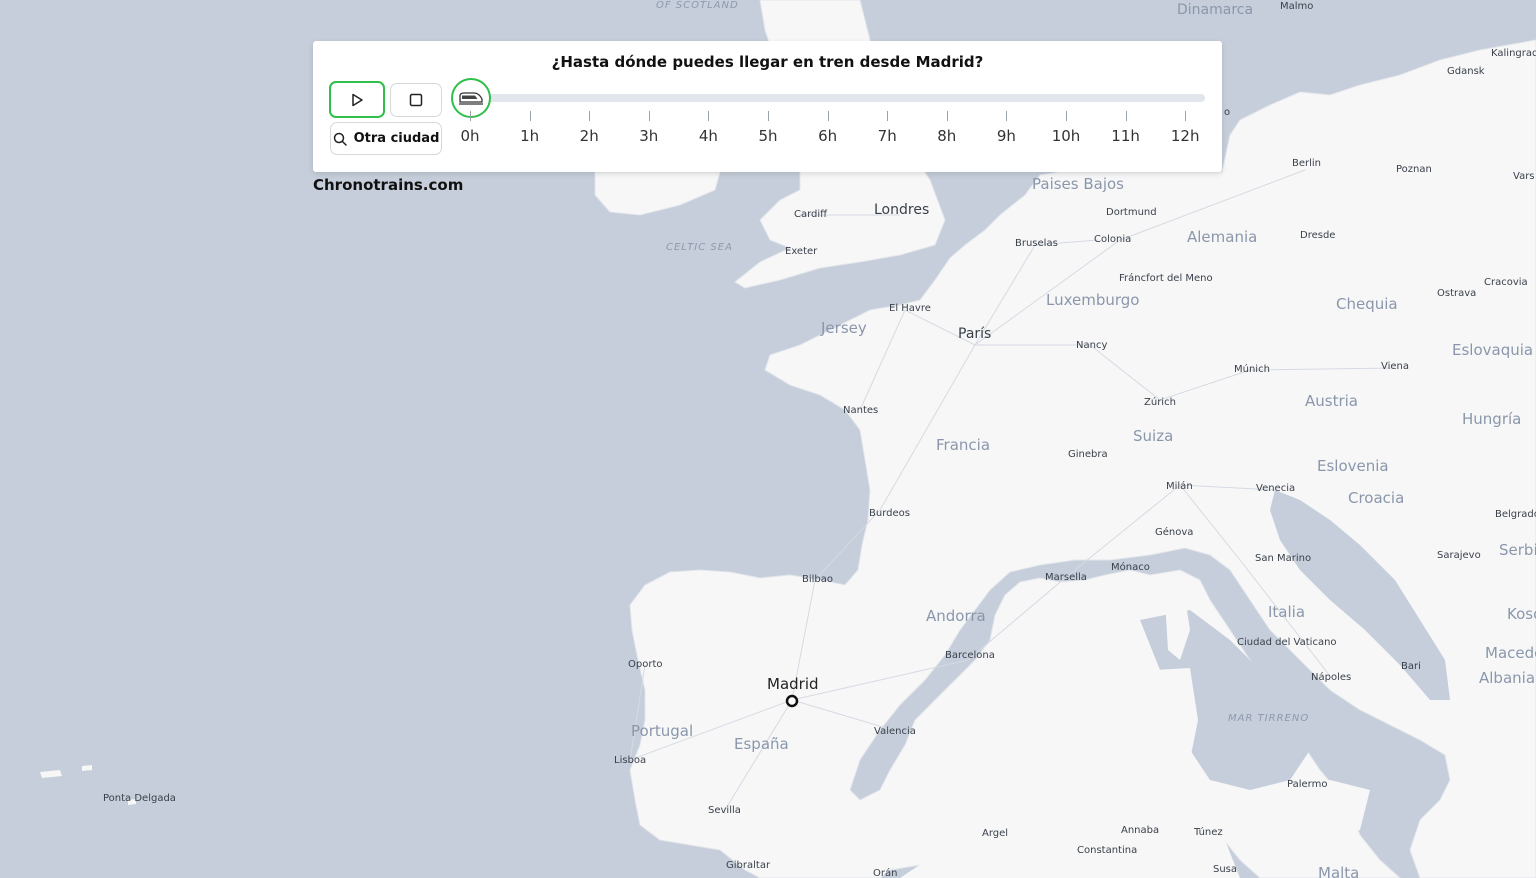  What do you see at coordinates (885, 872) in the screenshot?
I see `label-oran: Orán` at bounding box center [885, 872].